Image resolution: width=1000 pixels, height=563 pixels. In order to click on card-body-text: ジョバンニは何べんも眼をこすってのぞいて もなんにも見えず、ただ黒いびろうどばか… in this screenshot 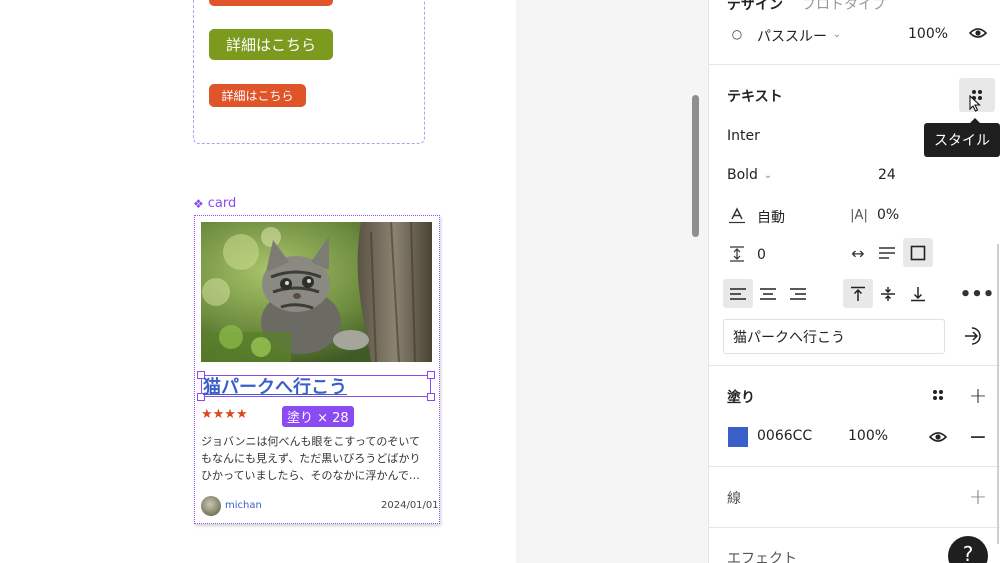, I will do `click(317, 458)`.